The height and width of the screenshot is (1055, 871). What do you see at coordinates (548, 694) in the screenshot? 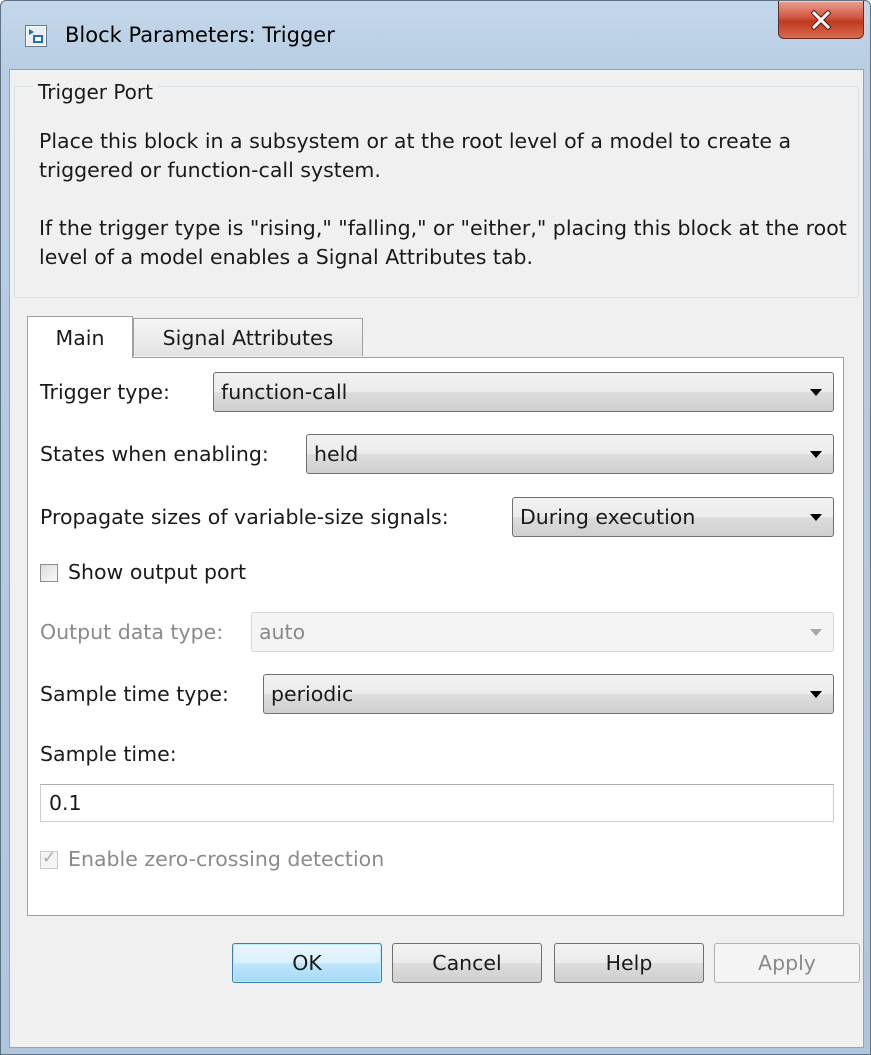
I see `sample-time-type-dropdown: periodic` at bounding box center [548, 694].